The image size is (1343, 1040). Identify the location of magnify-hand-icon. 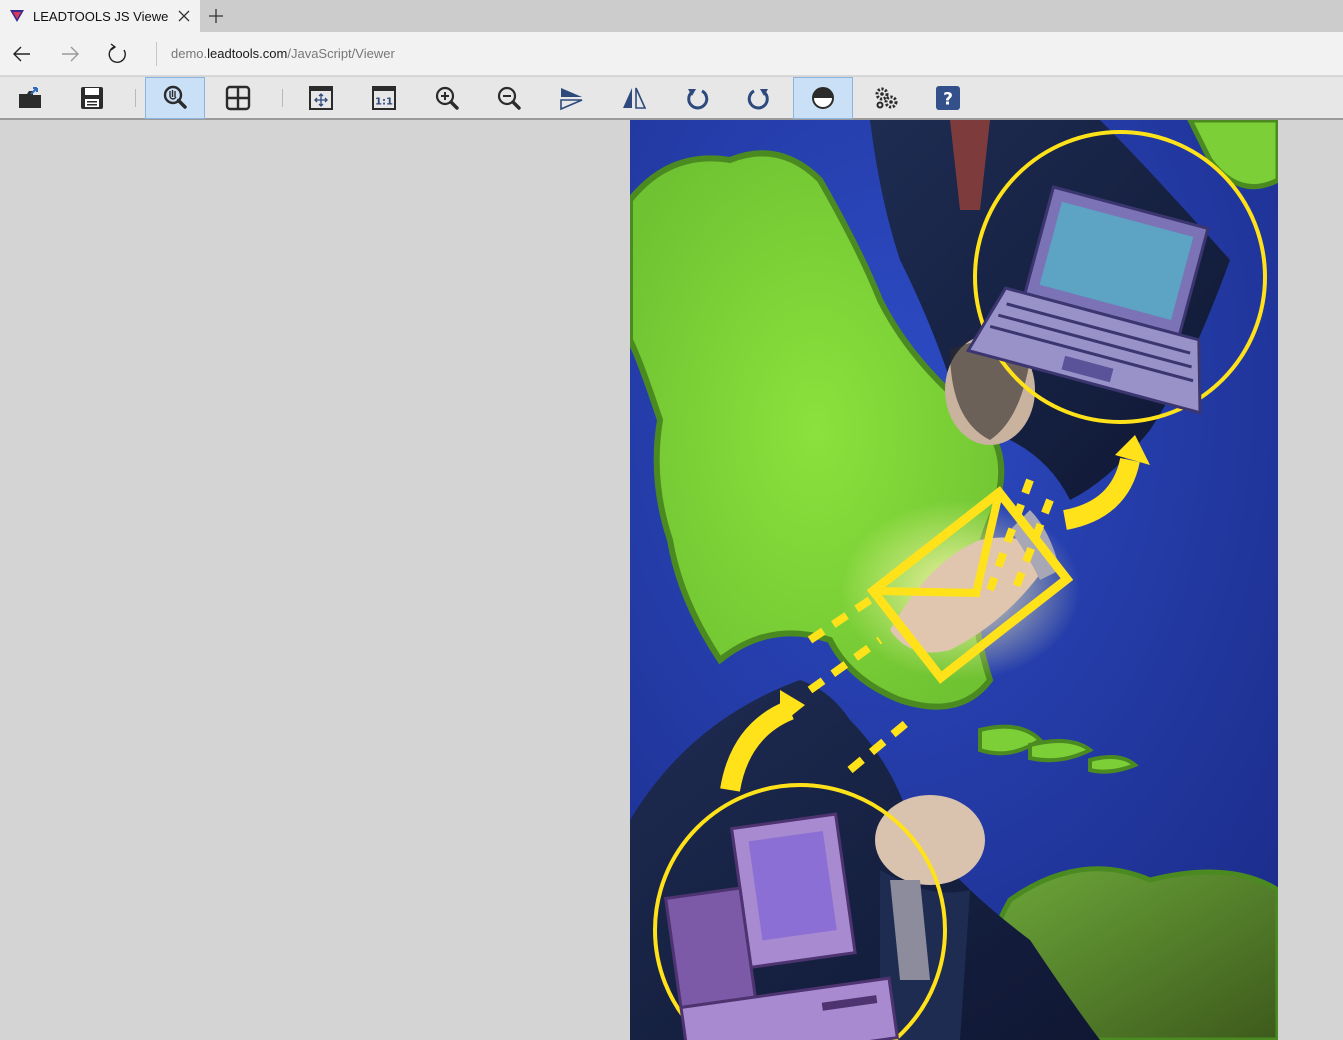
(175, 97).